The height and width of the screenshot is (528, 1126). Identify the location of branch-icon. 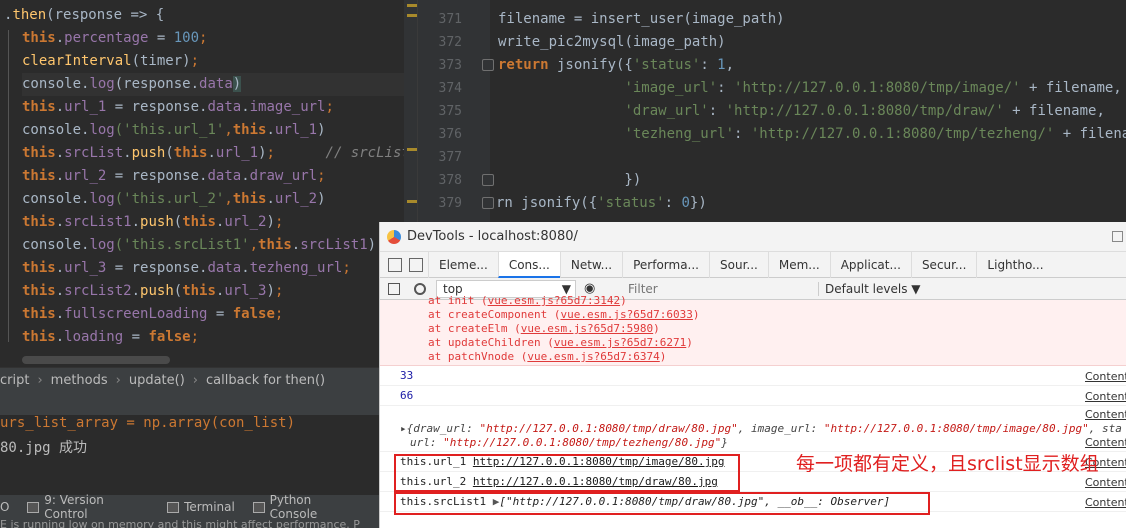
(33, 507).